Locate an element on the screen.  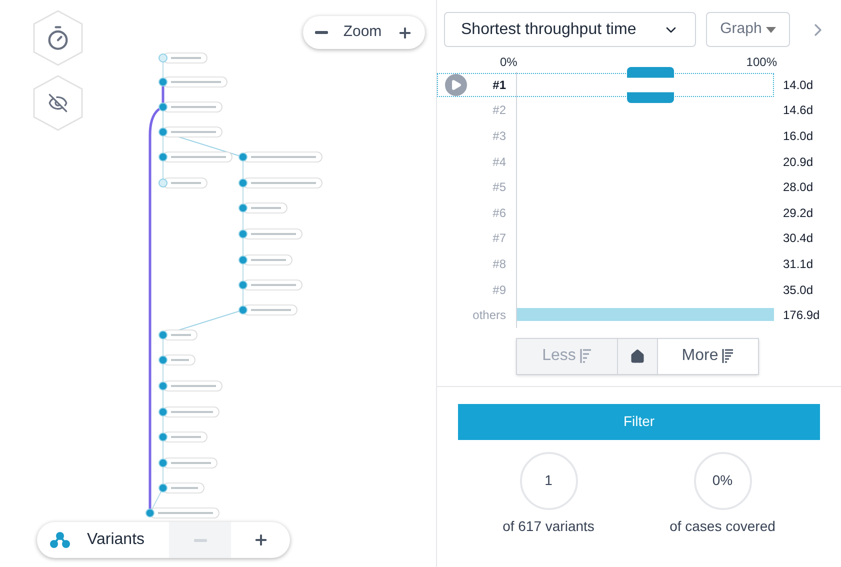
variant-label: #3 is located at coordinates (499, 136).